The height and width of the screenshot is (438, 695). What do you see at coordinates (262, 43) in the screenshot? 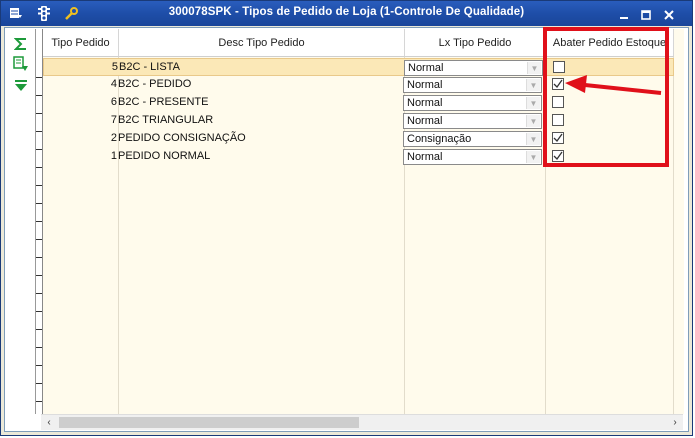
I see `column-header-desc: Desc Tipo Pedido` at bounding box center [262, 43].